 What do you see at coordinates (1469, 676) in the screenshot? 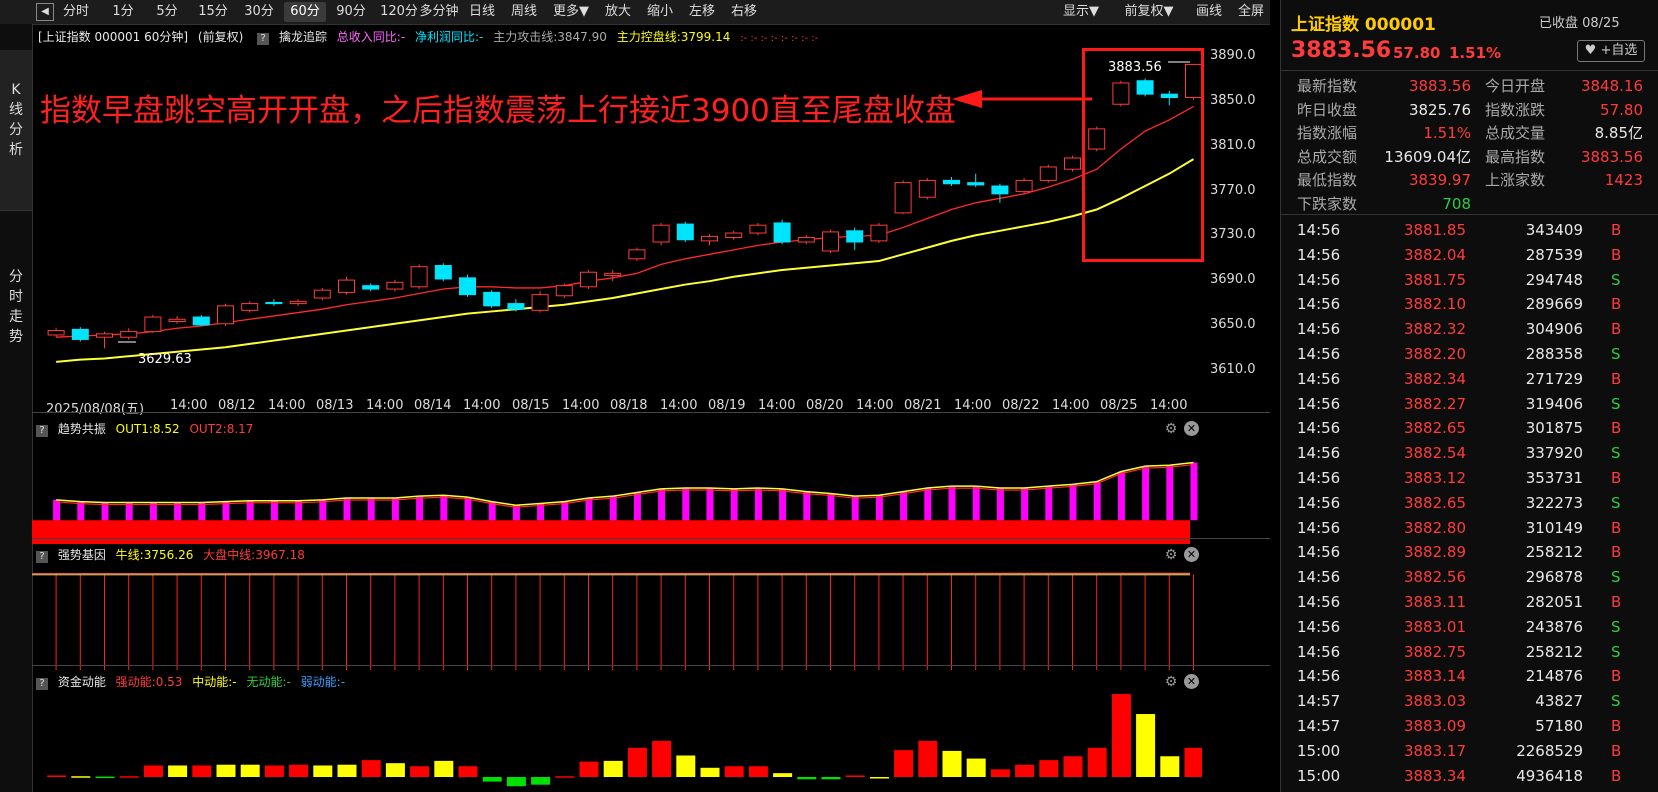
I see `tick-row: 14:56 3883.14 214876 B` at bounding box center [1469, 676].